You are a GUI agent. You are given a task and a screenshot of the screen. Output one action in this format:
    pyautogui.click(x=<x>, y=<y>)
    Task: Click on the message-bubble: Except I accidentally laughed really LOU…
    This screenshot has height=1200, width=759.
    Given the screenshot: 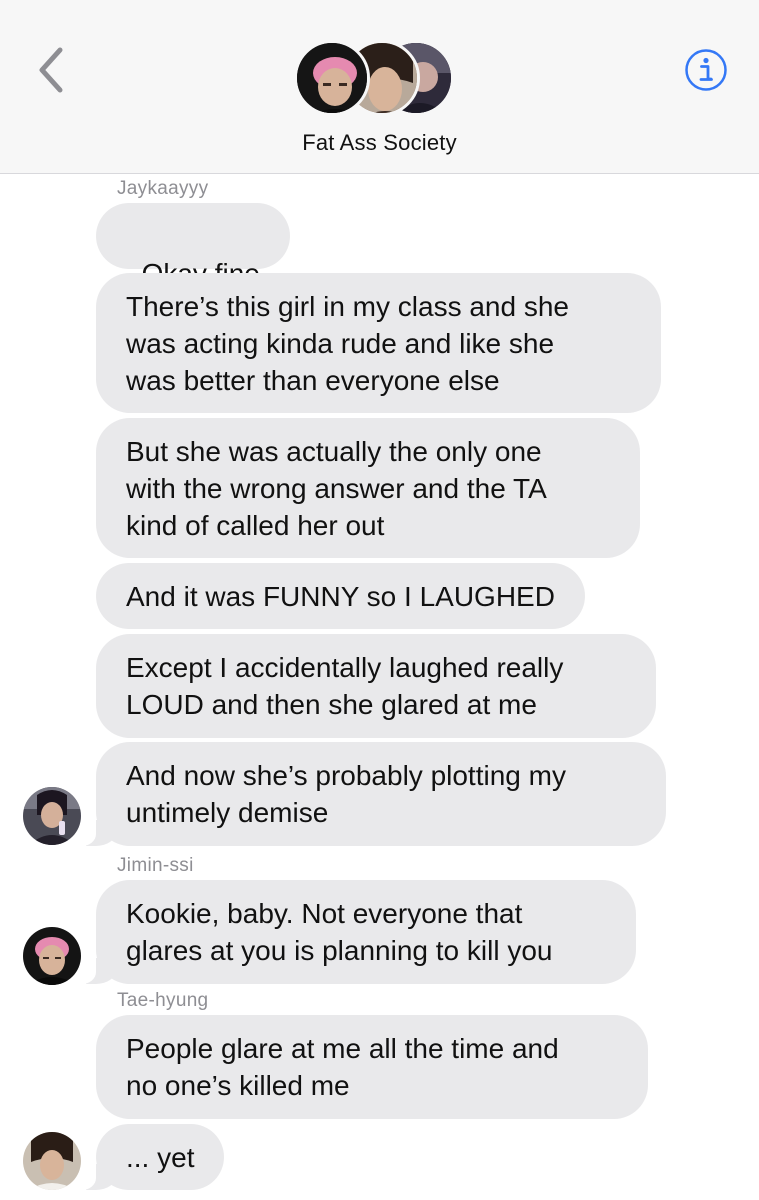 What is the action you would take?
    pyautogui.click(x=376, y=686)
    